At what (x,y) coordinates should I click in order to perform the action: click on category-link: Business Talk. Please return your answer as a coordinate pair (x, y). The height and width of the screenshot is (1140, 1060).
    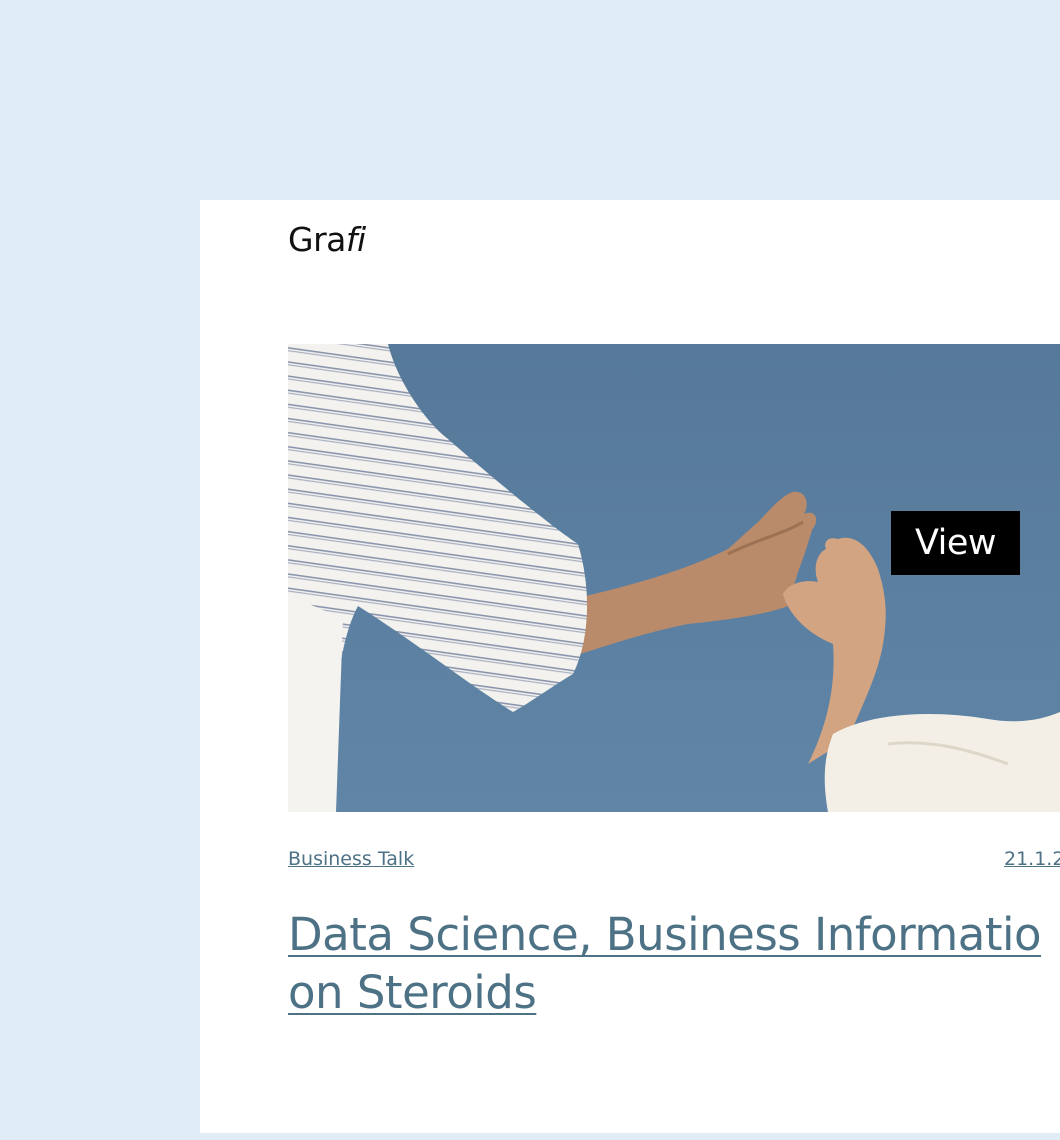
    Looking at the image, I should click on (351, 859).